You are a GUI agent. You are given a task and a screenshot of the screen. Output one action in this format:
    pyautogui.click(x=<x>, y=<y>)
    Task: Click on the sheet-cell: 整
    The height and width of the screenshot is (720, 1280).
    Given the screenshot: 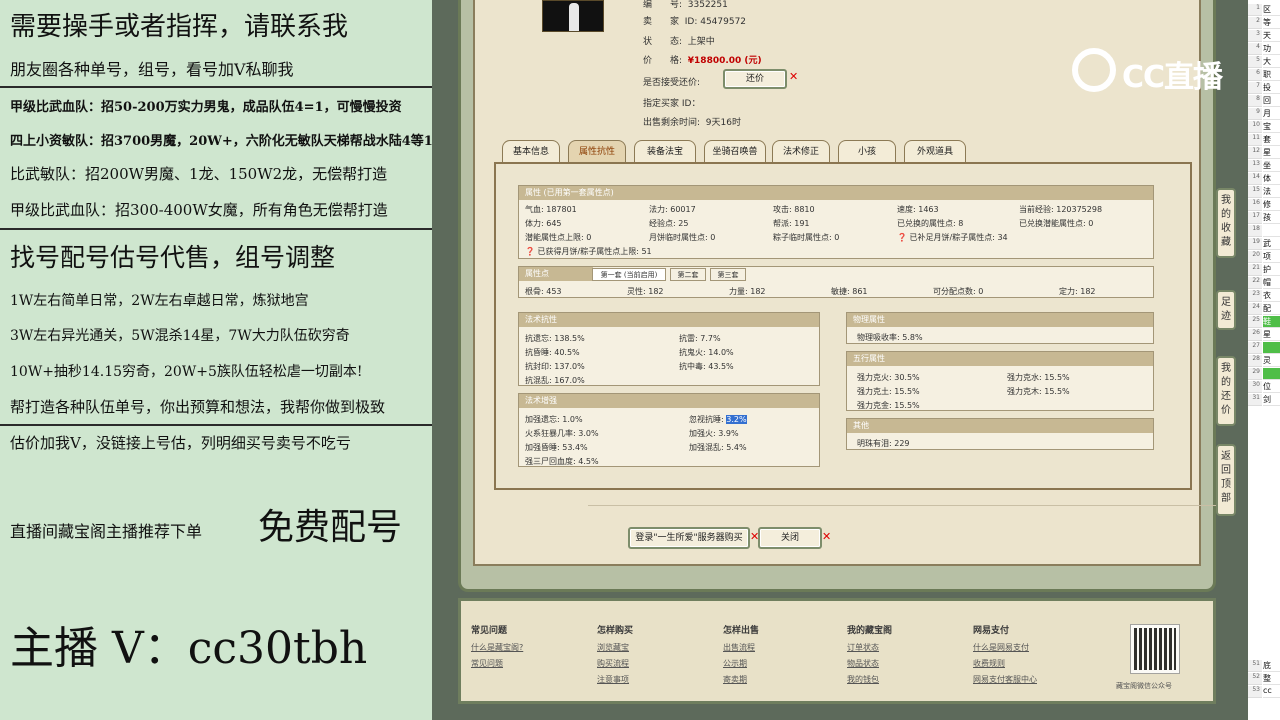 What is the action you would take?
    pyautogui.click(x=1271, y=679)
    